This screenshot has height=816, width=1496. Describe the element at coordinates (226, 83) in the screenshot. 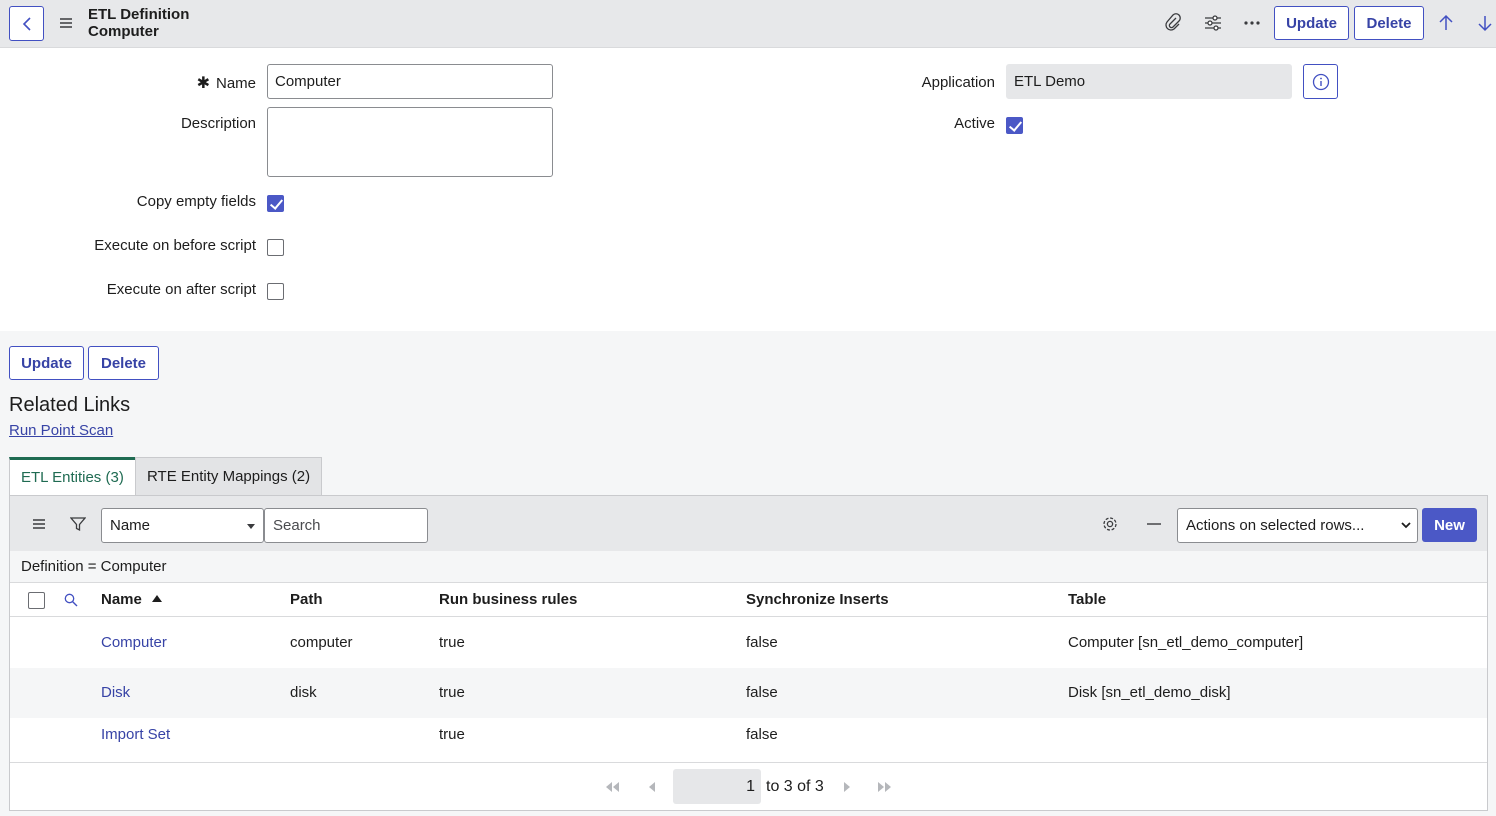

I see `name-label: ✱ Name` at that location.